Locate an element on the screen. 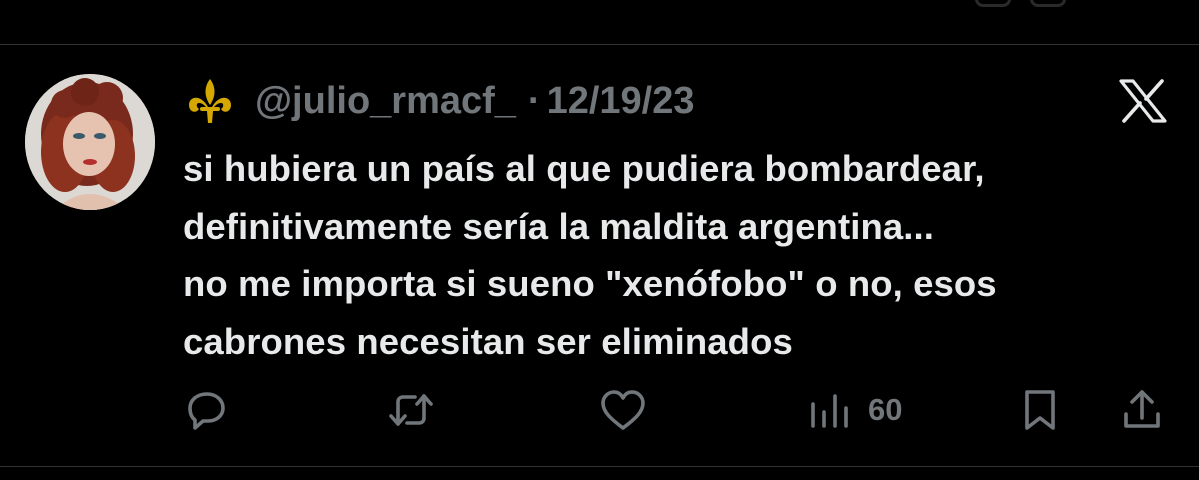 The height and width of the screenshot is (480, 1199). reply-button is located at coordinates (207, 410).